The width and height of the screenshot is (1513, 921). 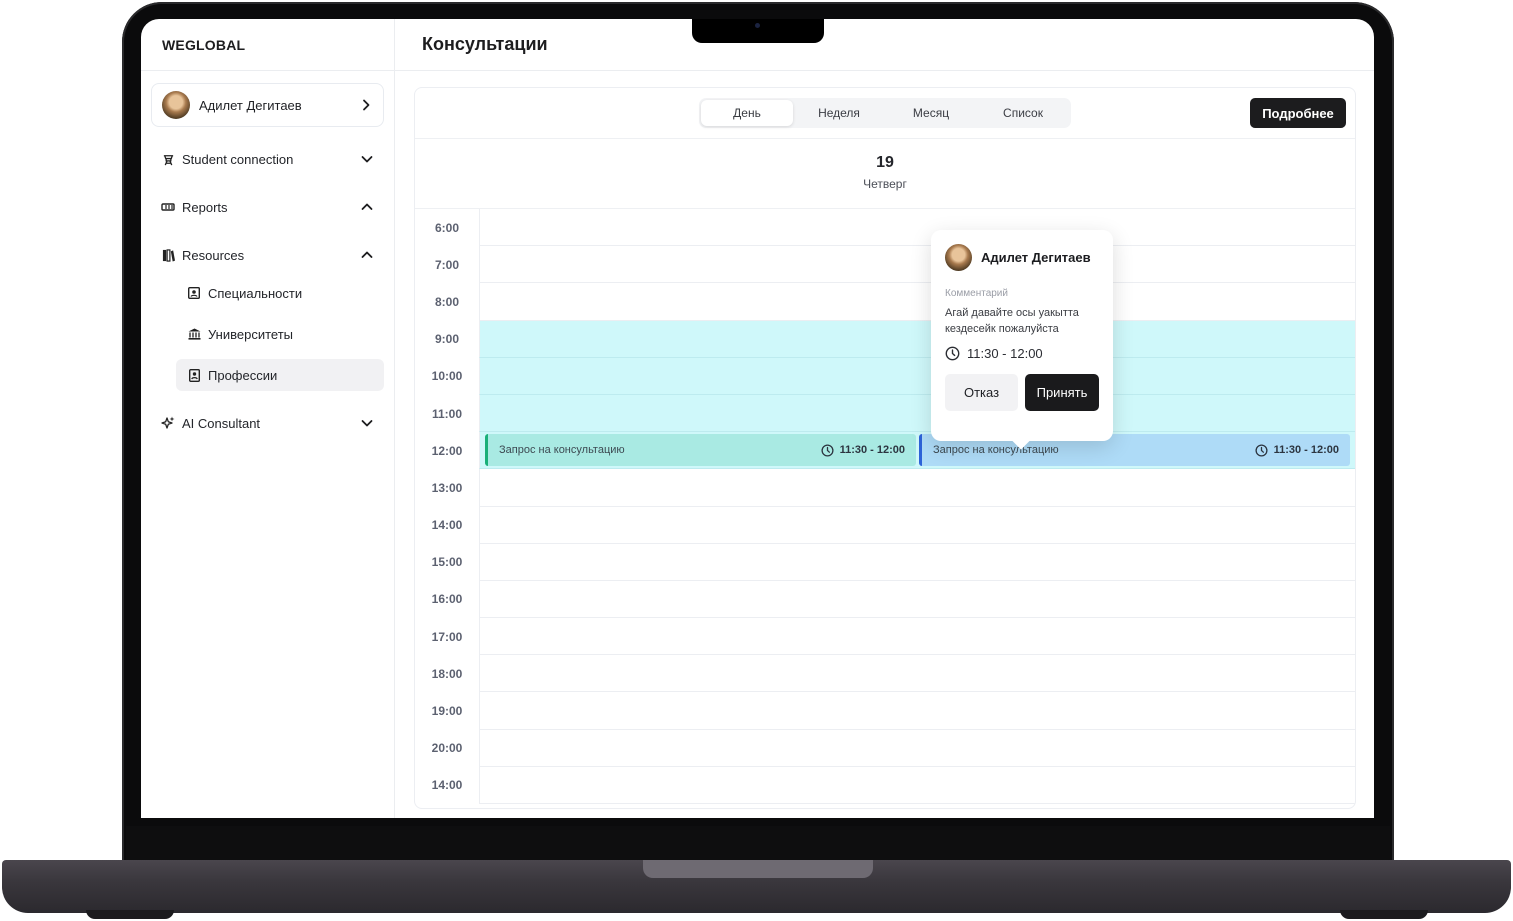 What do you see at coordinates (447, 450) in the screenshot?
I see `time-label: 12:00` at bounding box center [447, 450].